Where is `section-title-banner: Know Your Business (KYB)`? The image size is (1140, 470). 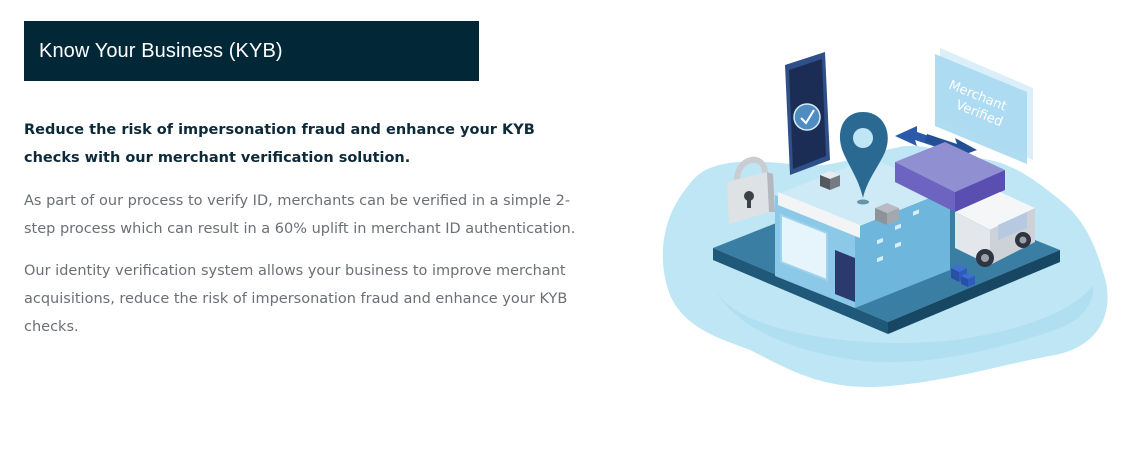
section-title-banner: Know Your Business (KYB) is located at coordinates (251, 51).